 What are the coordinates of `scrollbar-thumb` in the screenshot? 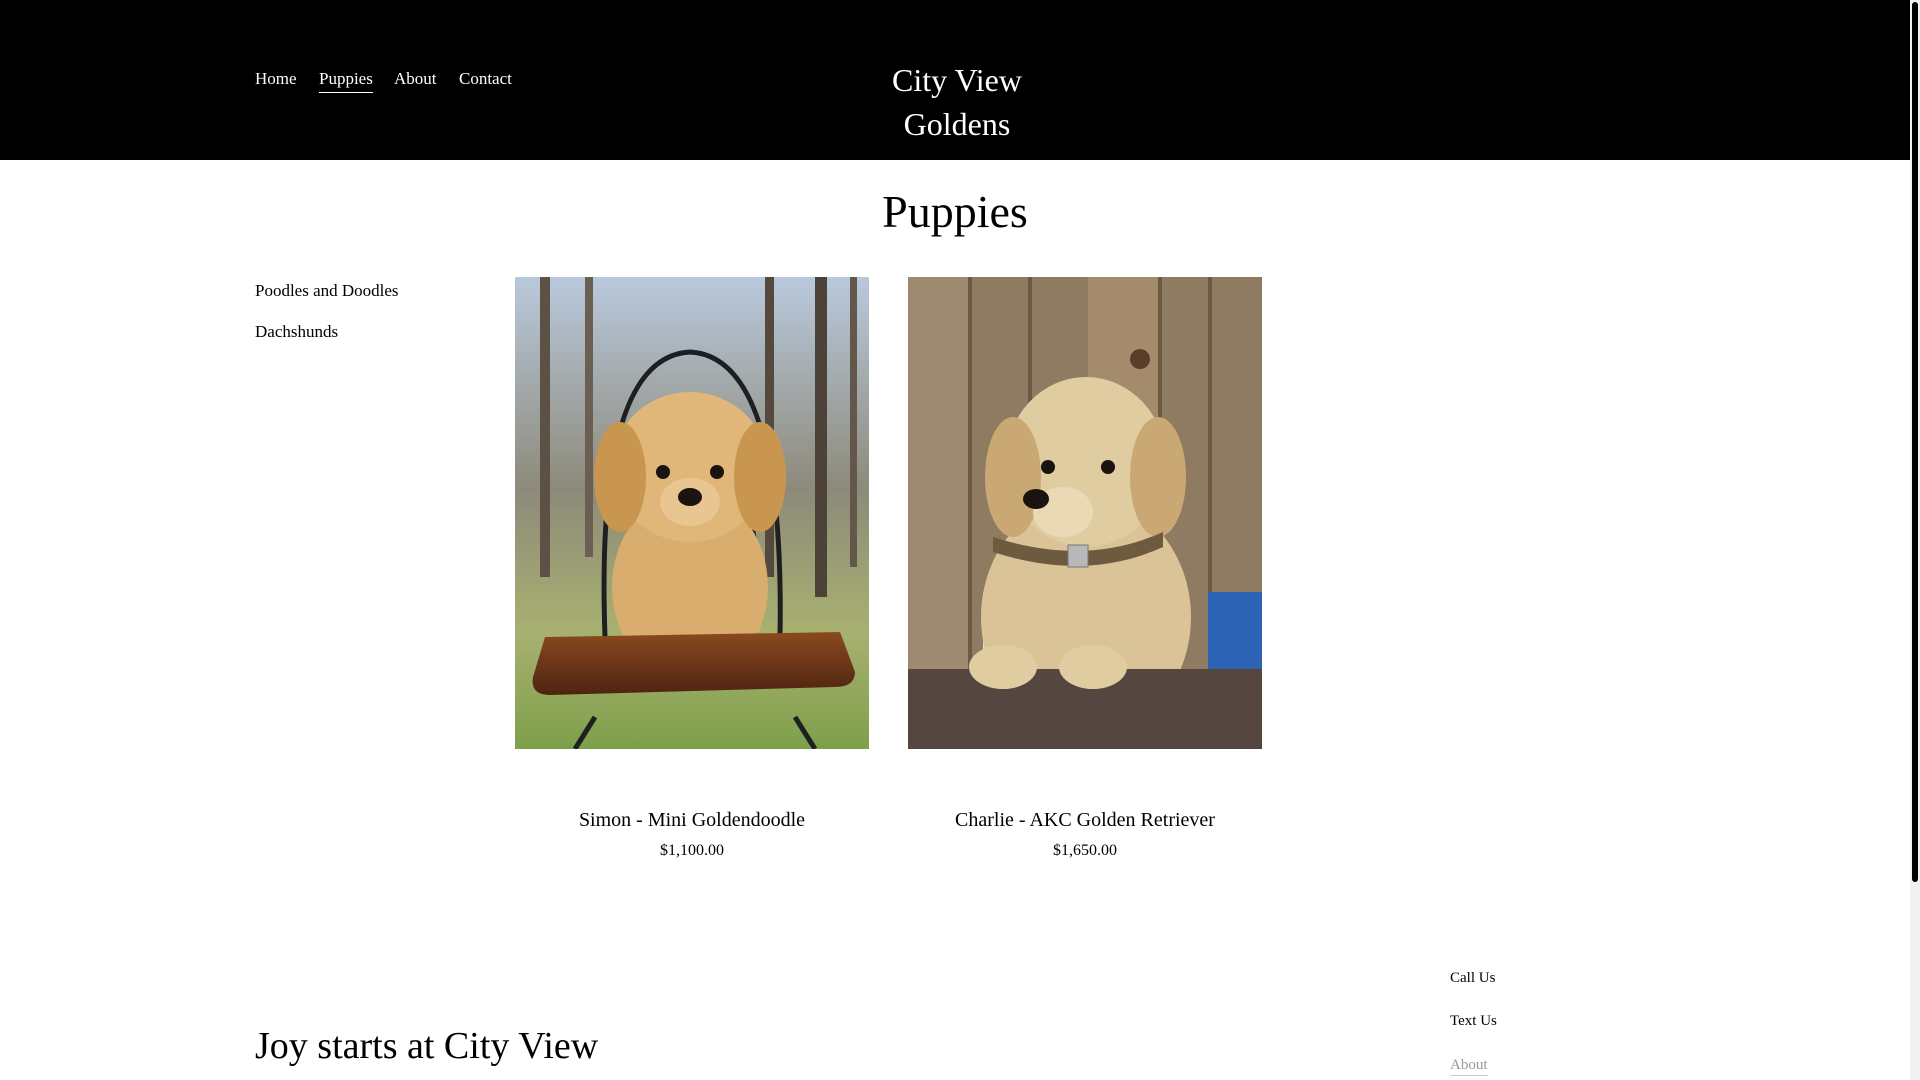 It's located at (1915, 442).